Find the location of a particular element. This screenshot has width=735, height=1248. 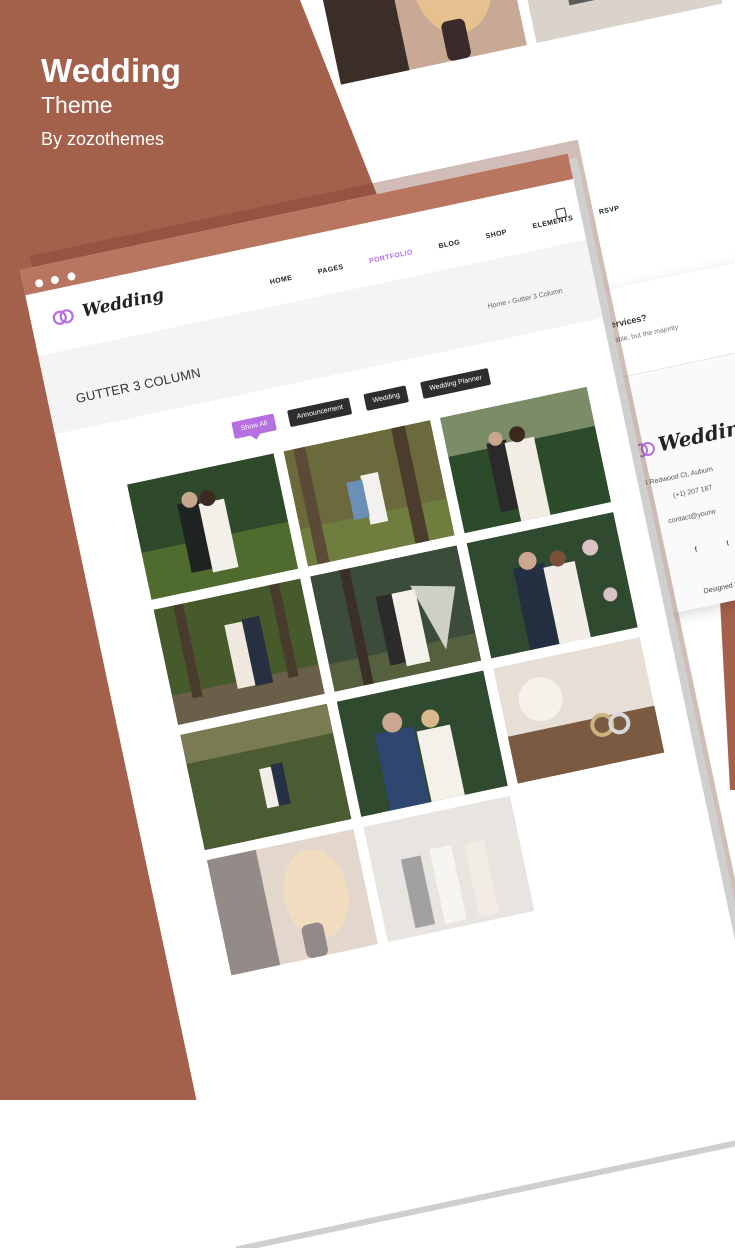

brand-author: By zozothemes is located at coordinates (103, 139).